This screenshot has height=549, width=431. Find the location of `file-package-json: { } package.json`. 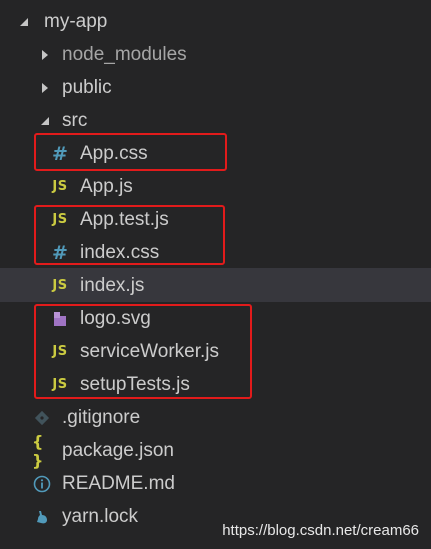

file-package-json: { } package.json is located at coordinates (215, 450).